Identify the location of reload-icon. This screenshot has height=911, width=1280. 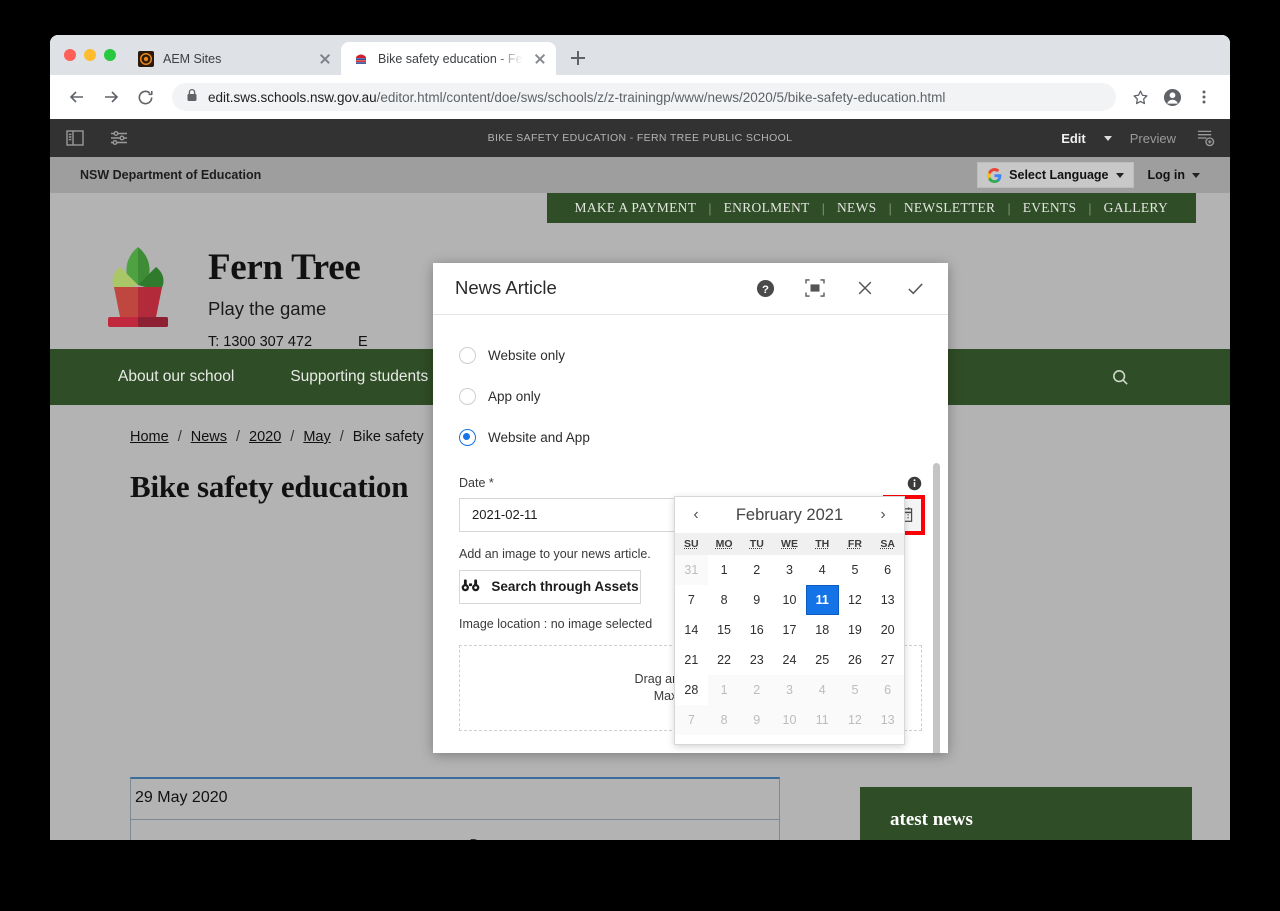
(145, 97).